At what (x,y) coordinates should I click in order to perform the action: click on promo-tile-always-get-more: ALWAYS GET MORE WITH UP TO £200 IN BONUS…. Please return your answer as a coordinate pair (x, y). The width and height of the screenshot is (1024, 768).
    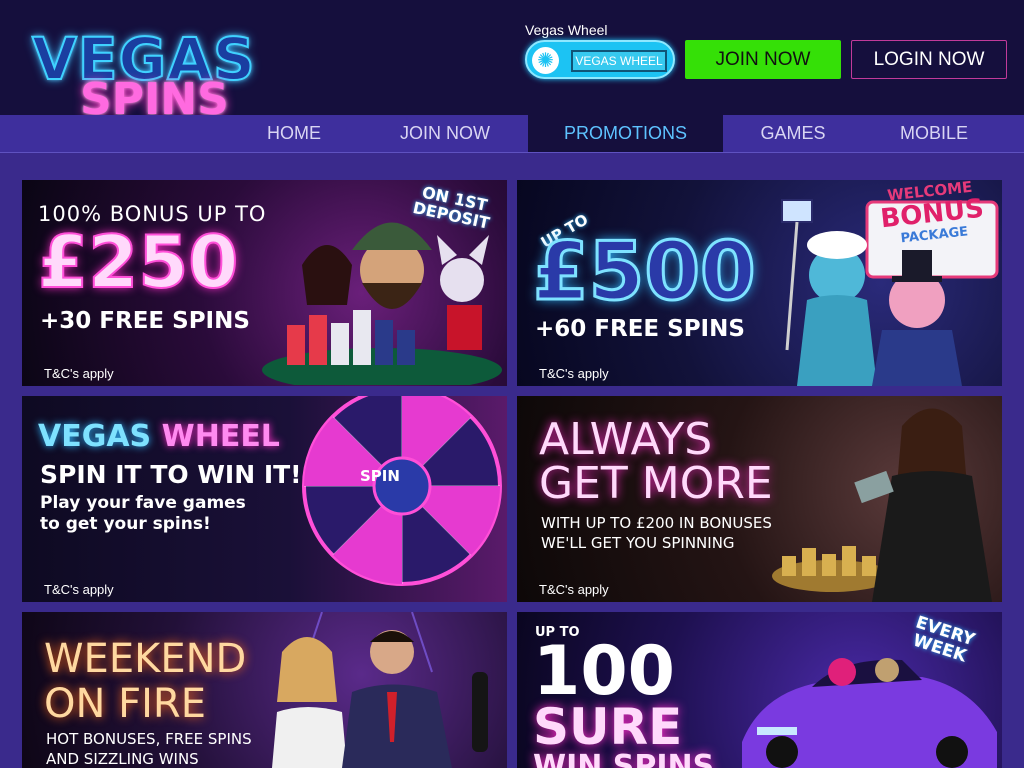
    Looking at the image, I should click on (759, 499).